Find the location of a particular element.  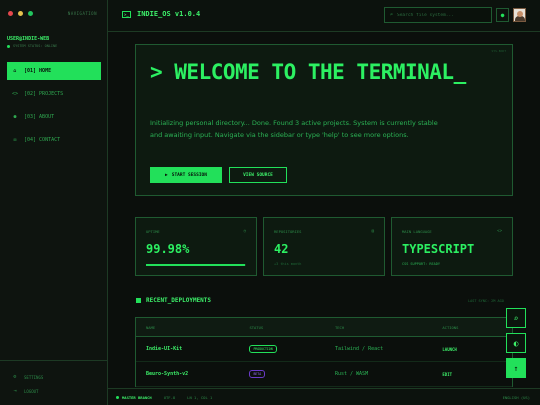

status-badge: PRODUCTION is located at coordinates (263, 349).